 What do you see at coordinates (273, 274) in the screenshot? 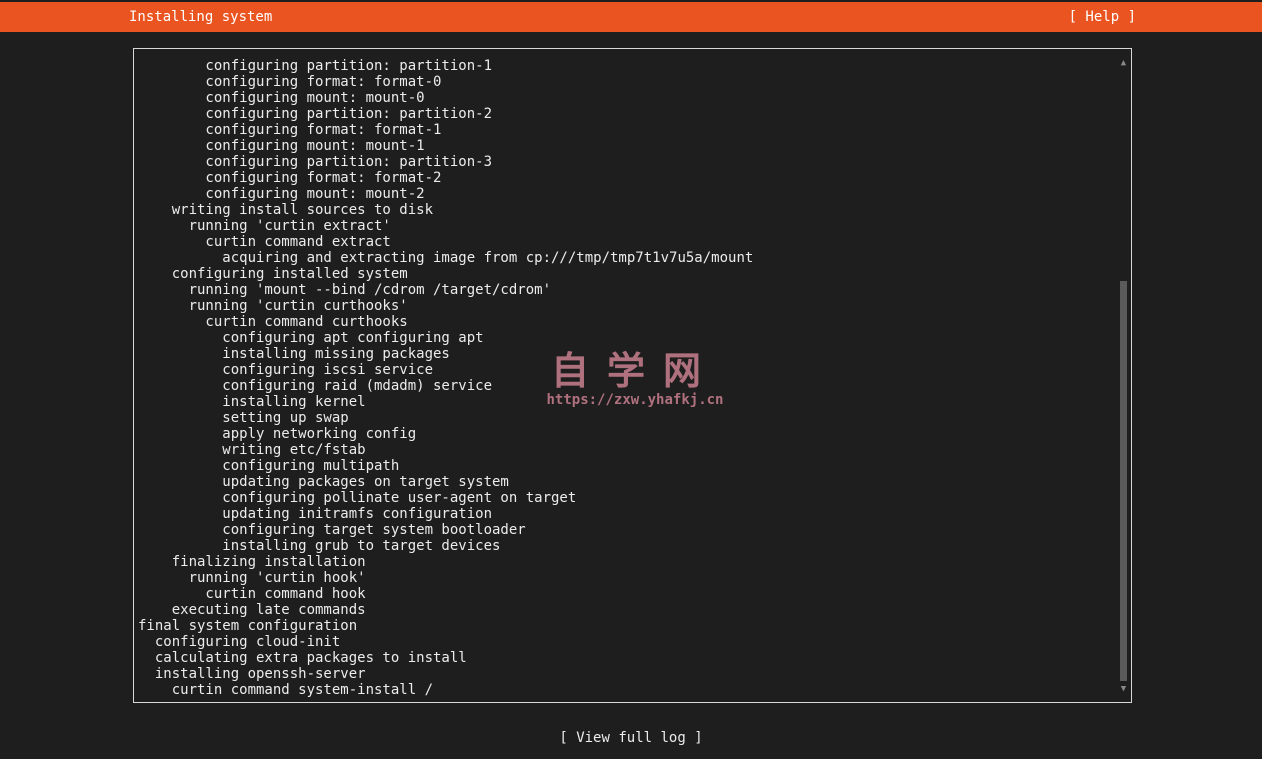
I see `log-line: configuring installed system` at bounding box center [273, 274].